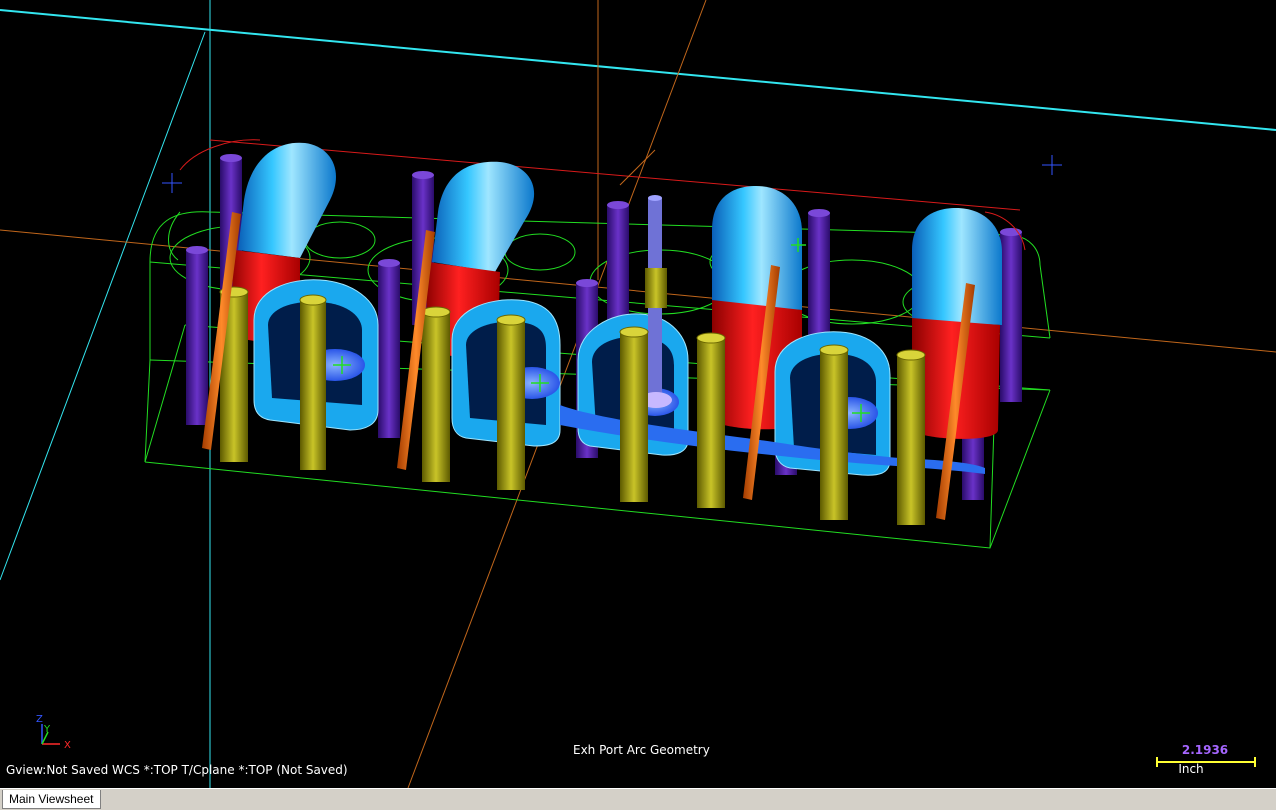 Image resolution: width=1276 pixels, height=810 pixels. I want to click on scale-indicator: 2.1936 Inch, so click(1206, 760).